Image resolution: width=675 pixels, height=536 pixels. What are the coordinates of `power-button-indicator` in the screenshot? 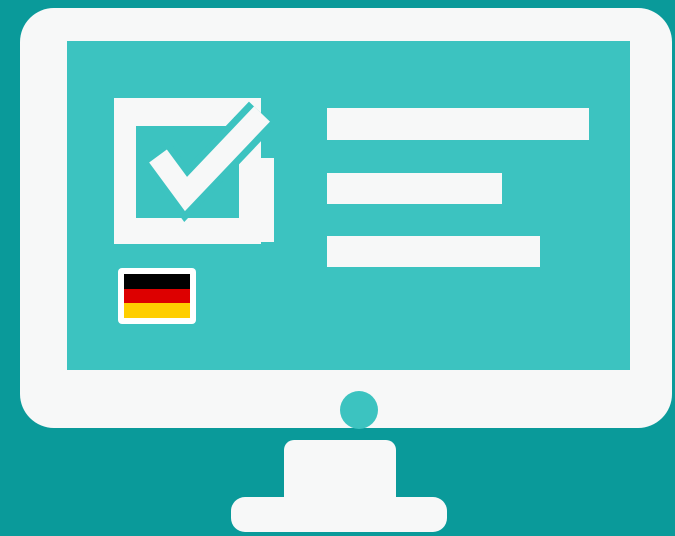 It's located at (359, 410).